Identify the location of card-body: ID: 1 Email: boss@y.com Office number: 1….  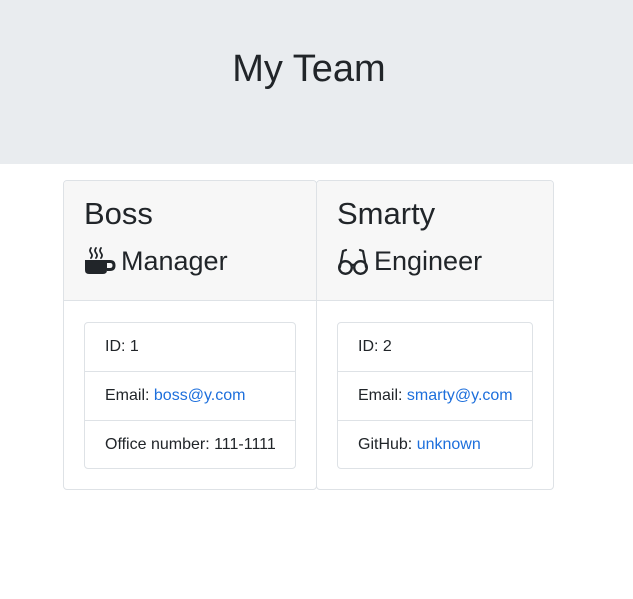
(190, 395).